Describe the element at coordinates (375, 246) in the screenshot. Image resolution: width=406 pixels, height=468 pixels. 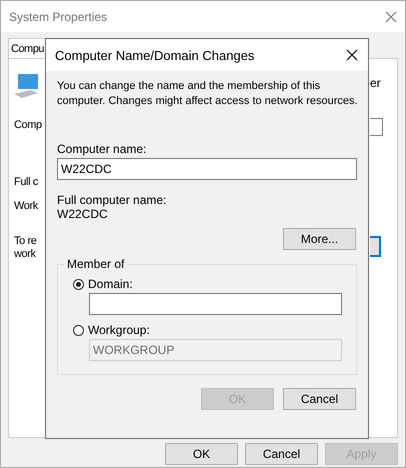
I see `button` at that location.